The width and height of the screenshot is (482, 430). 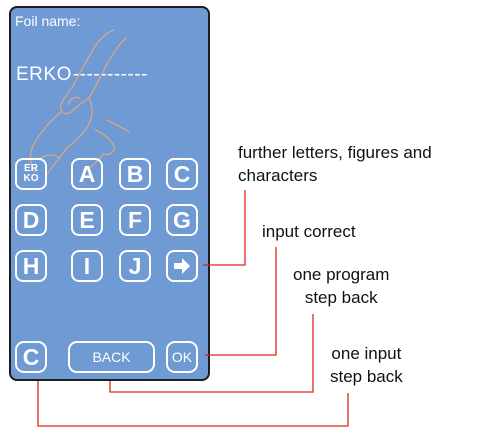 I want to click on leader-input-step-back, so click(x=193, y=404).